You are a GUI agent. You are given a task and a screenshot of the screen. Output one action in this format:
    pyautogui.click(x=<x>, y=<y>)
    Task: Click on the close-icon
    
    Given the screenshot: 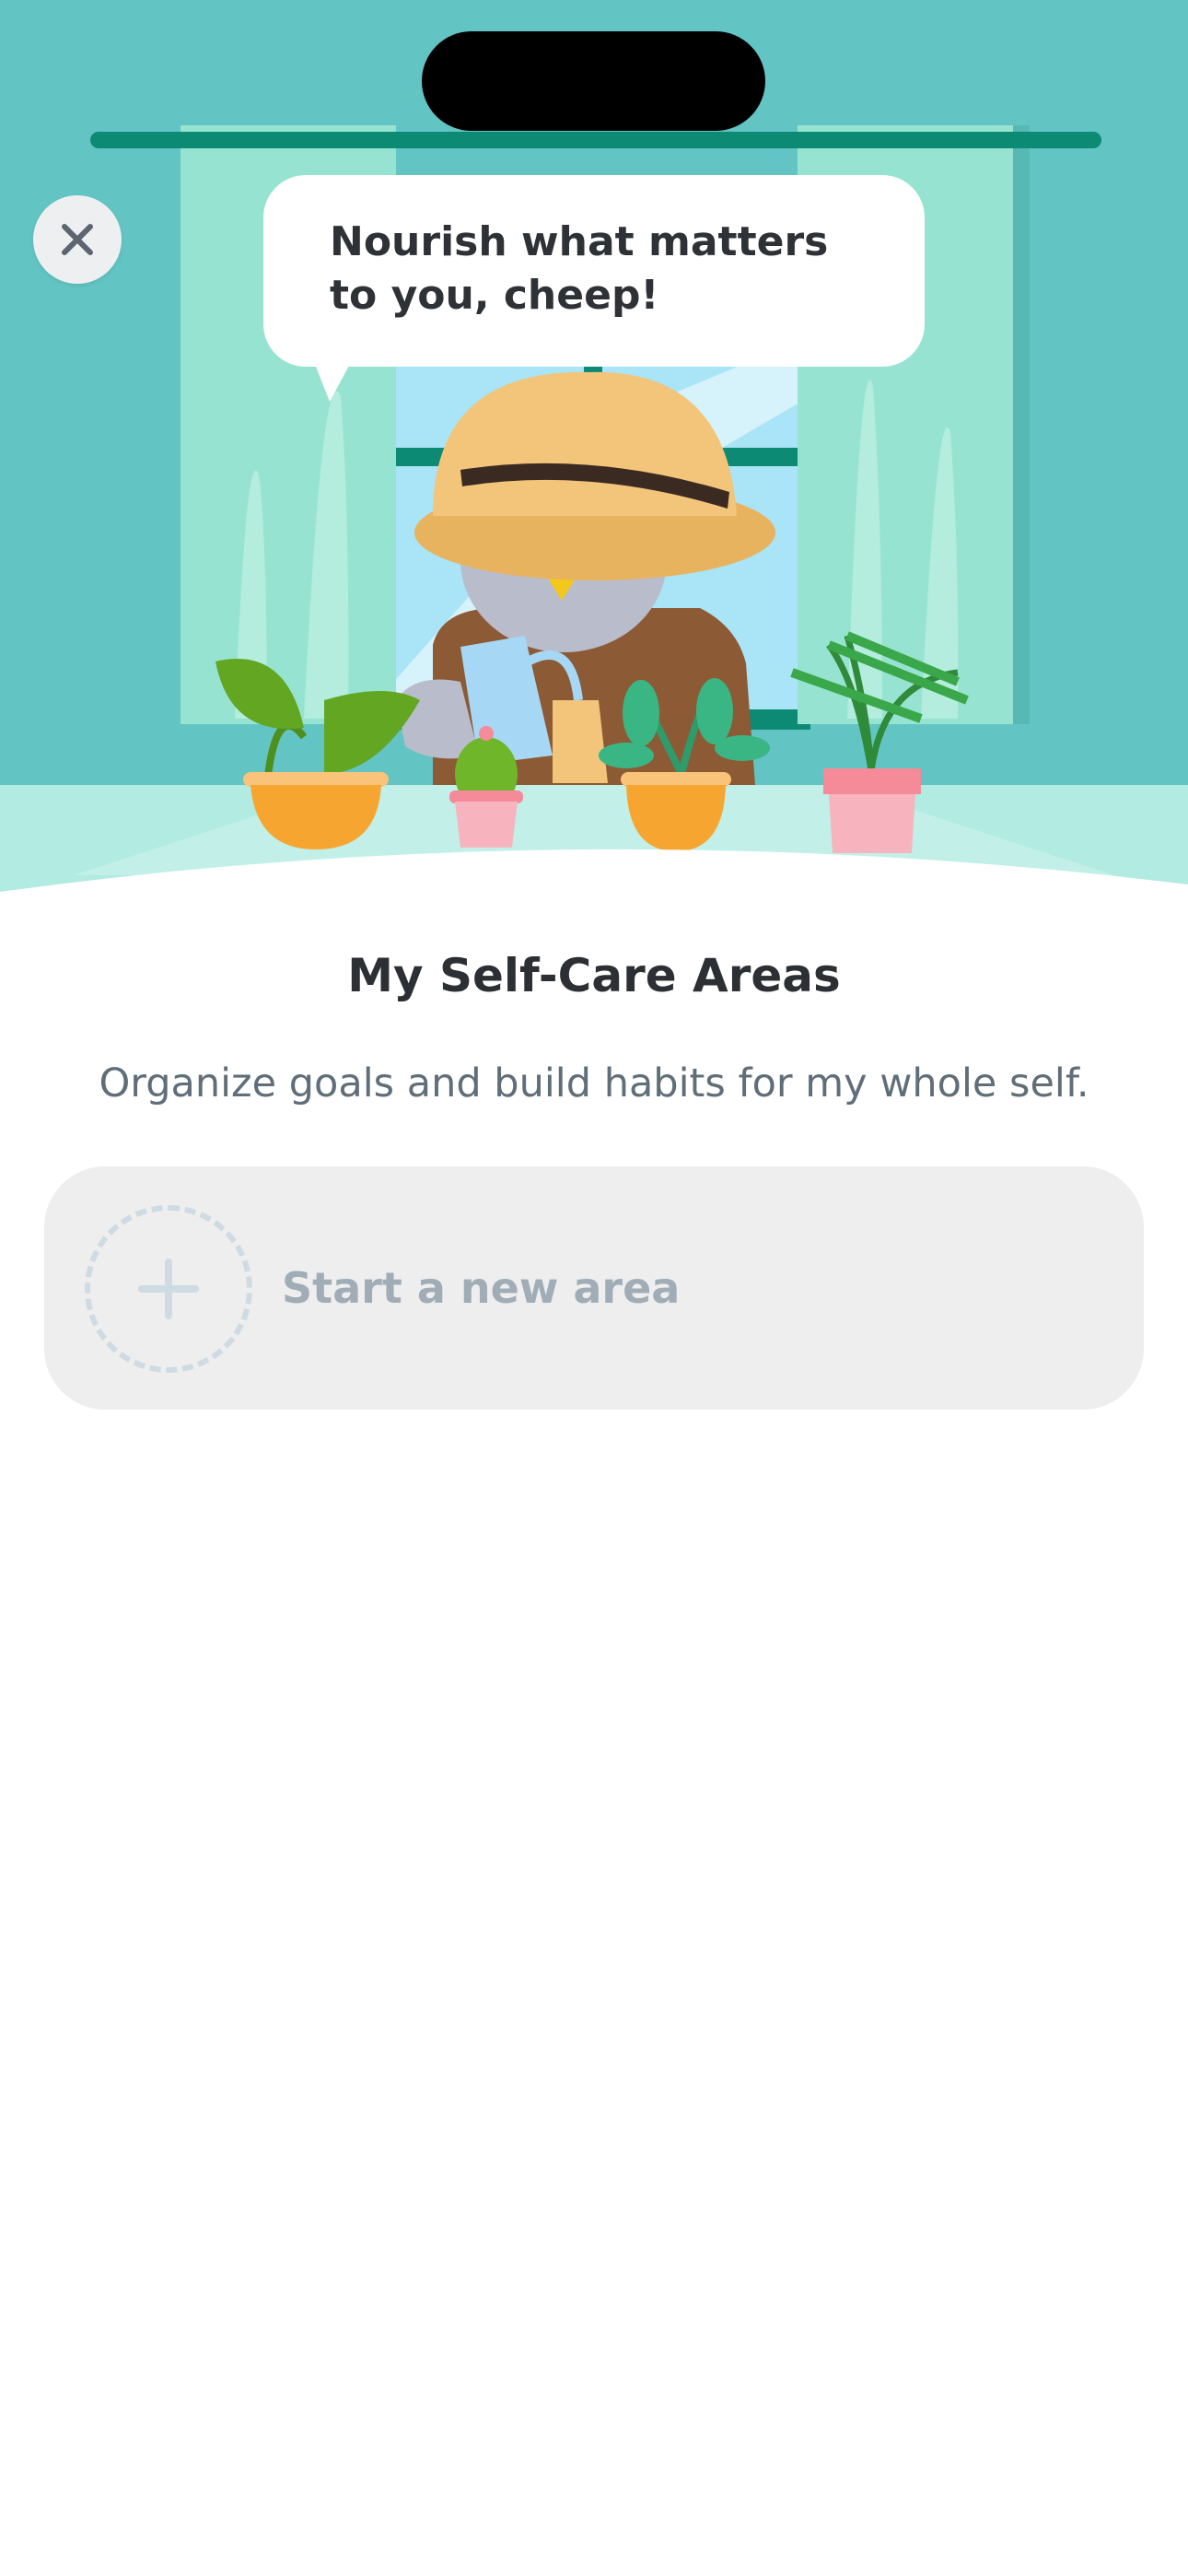 What is the action you would take?
    pyautogui.click(x=77, y=239)
    